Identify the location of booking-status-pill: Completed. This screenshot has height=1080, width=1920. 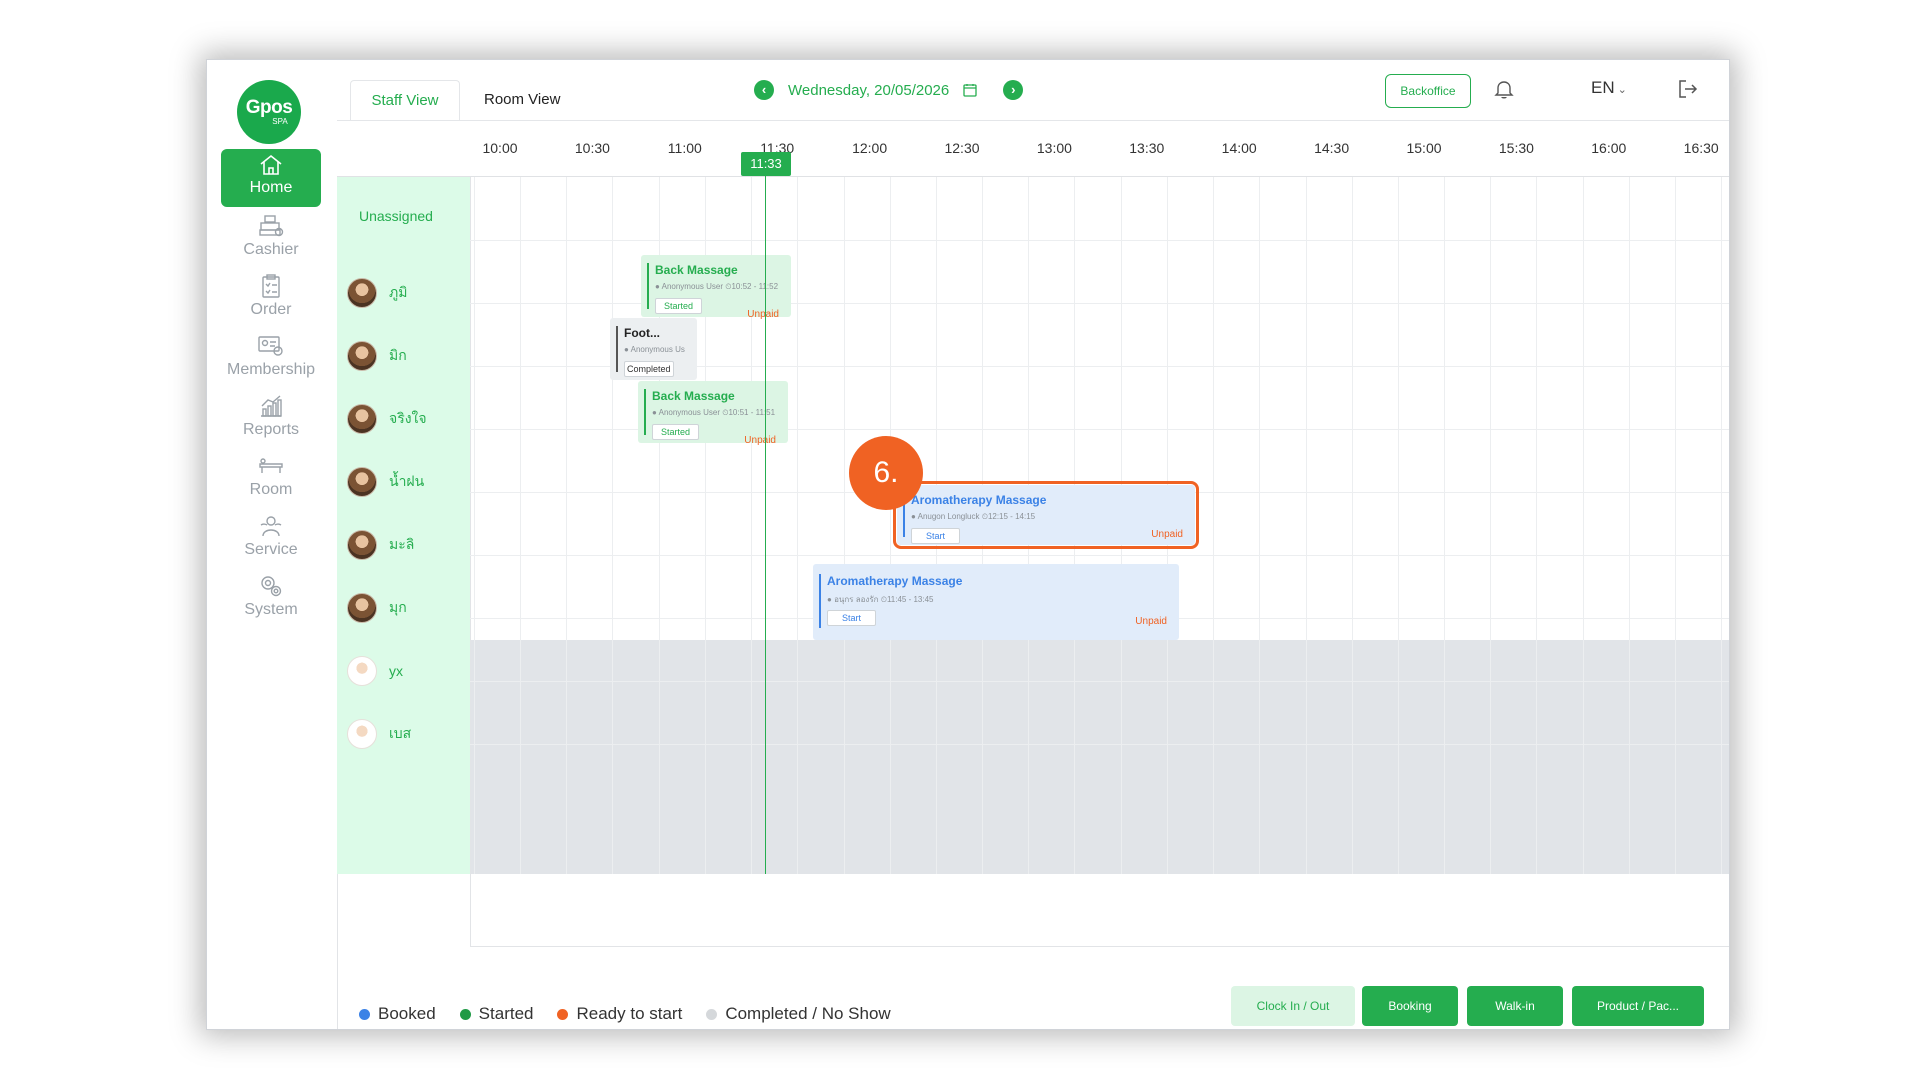
(649, 369).